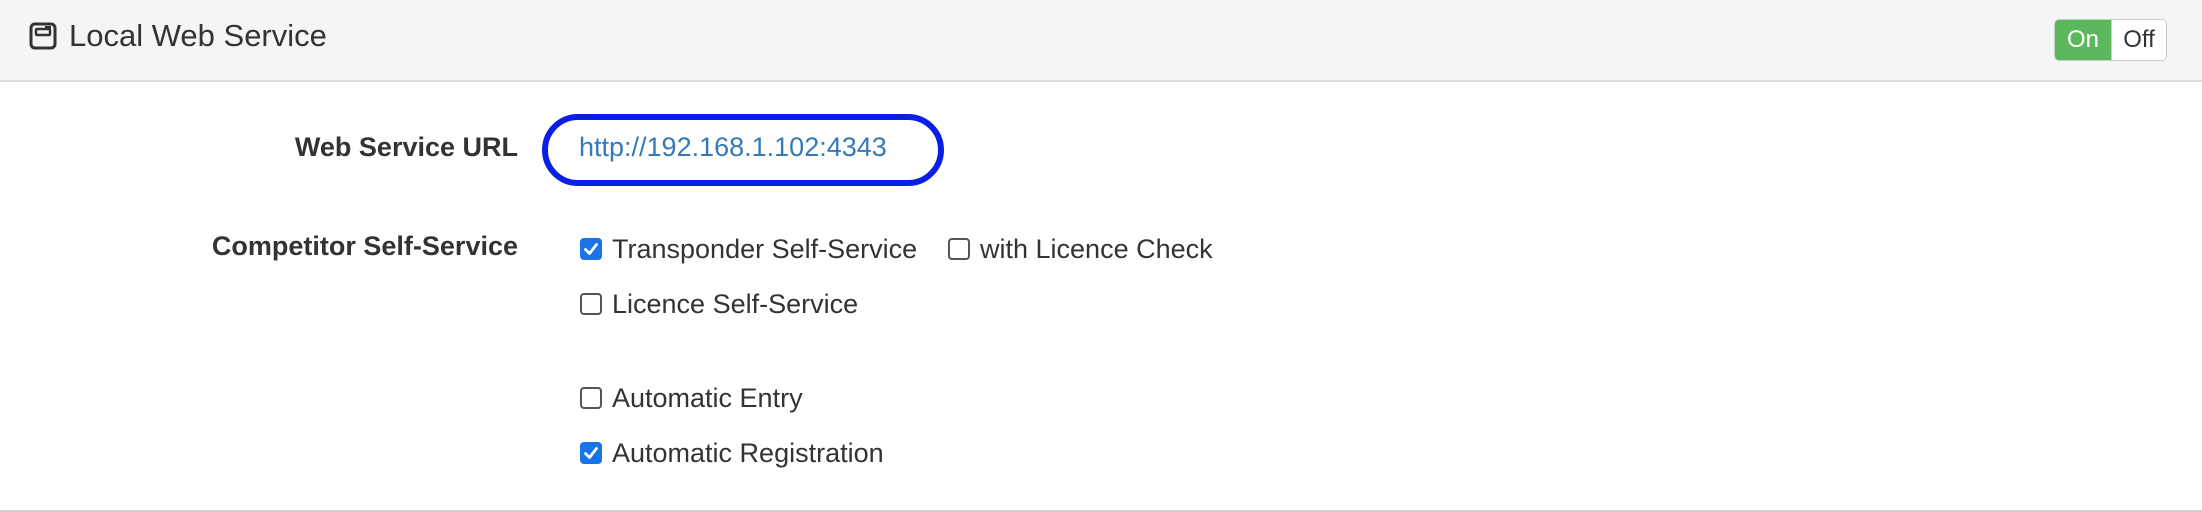 Image resolution: width=2202 pixels, height=512 pixels. What do you see at coordinates (707, 398) in the screenshot?
I see `automatic-entry-label: Automatic Entry` at bounding box center [707, 398].